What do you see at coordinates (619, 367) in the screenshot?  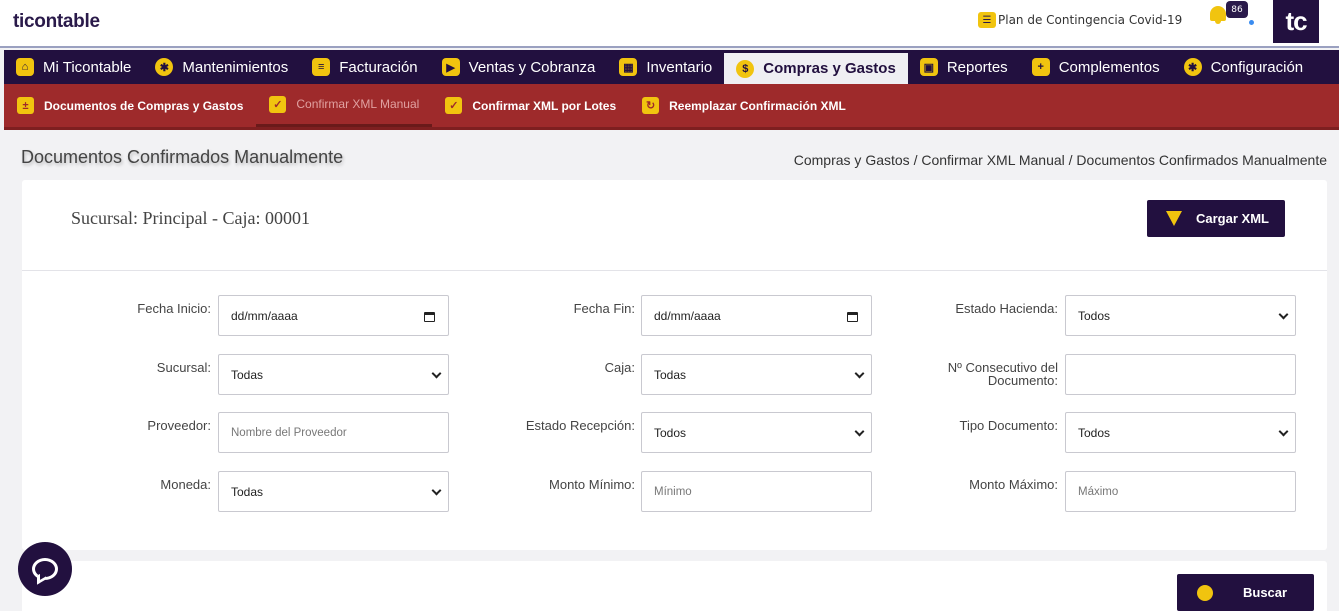 I see `caja-label: Caja:` at bounding box center [619, 367].